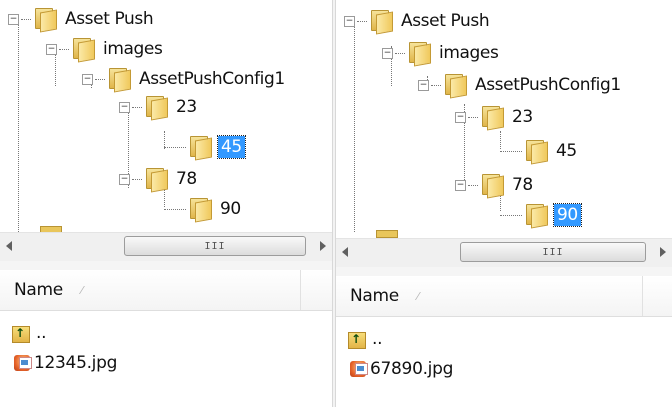 Image resolution: width=672 pixels, height=407 pixels. Describe the element at coordinates (567, 215) in the screenshot. I see `selected-node-label: 90` at that location.